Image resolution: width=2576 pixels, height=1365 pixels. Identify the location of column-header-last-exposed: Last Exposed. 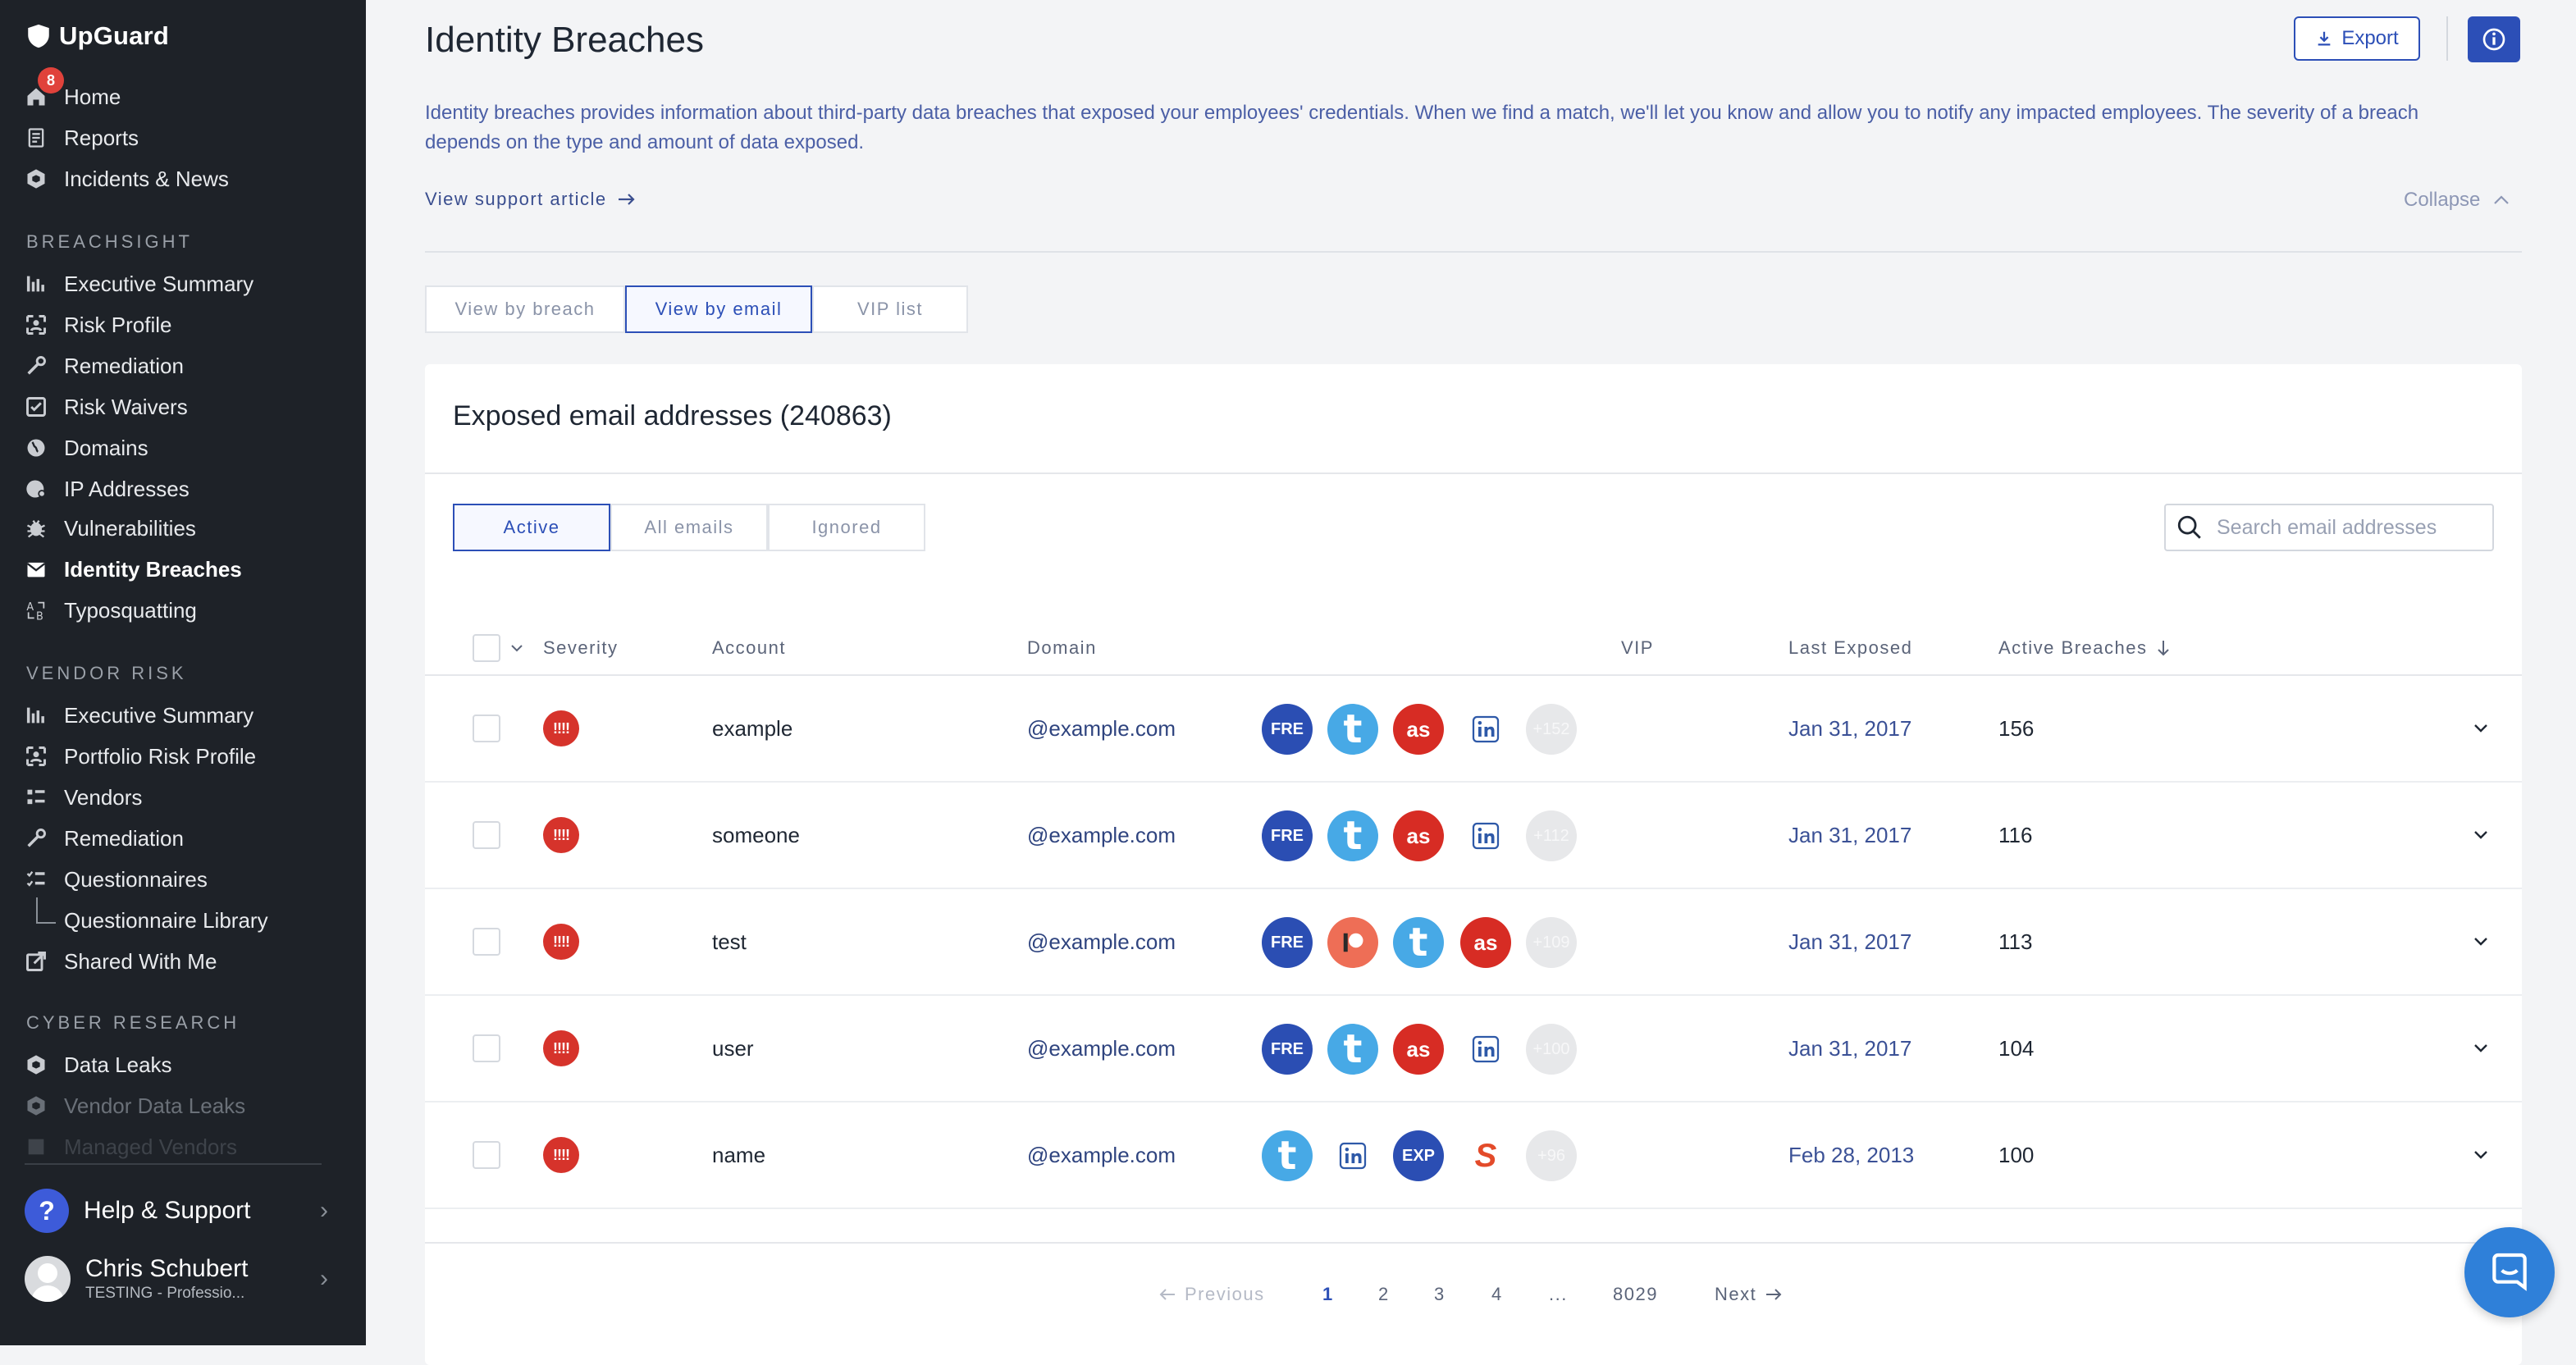
(1850, 648).